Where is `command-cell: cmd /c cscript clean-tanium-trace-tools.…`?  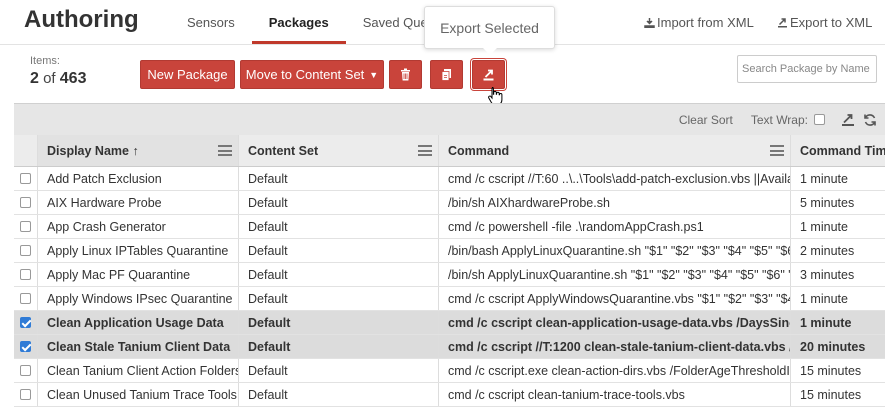
command-cell: cmd /c cscript clean-tanium-trace-tools.… is located at coordinates (615, 394).